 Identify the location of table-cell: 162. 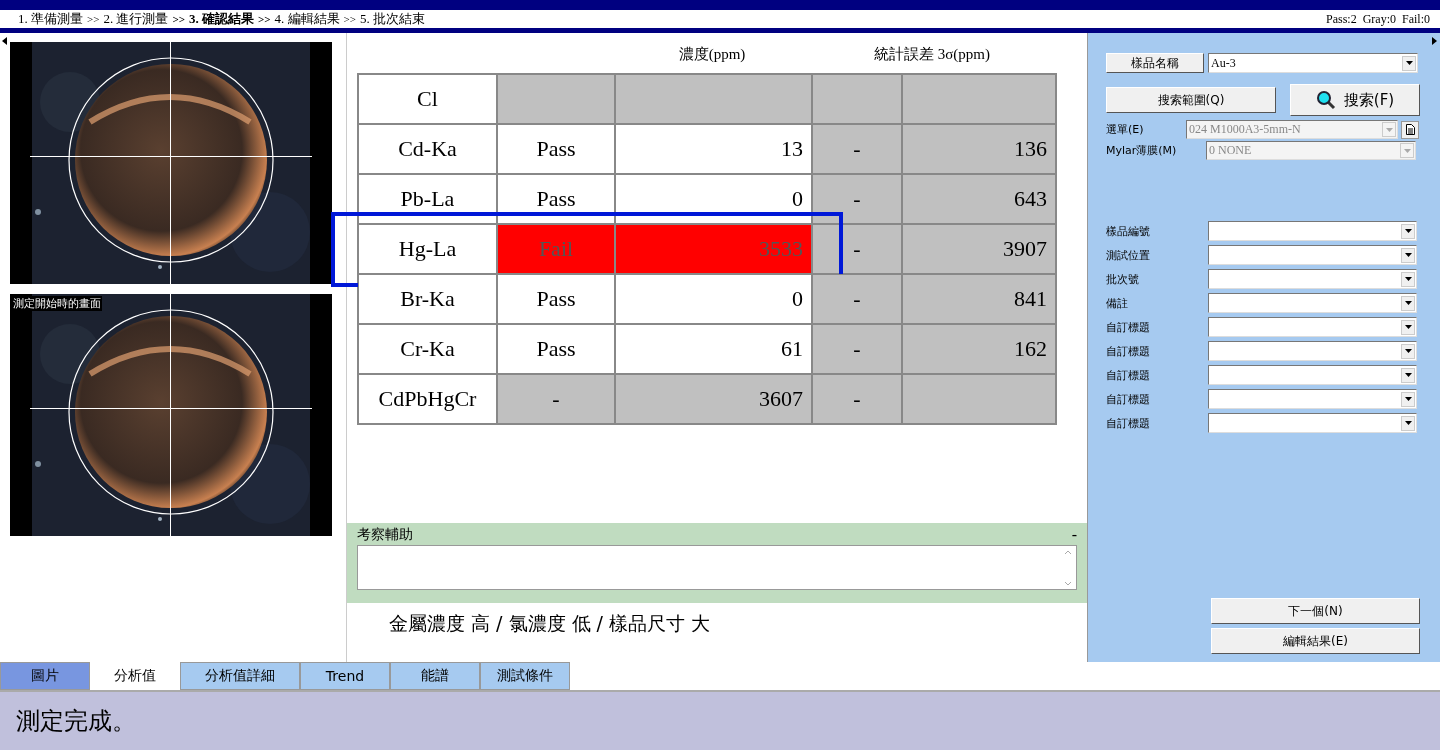
(979, 349).